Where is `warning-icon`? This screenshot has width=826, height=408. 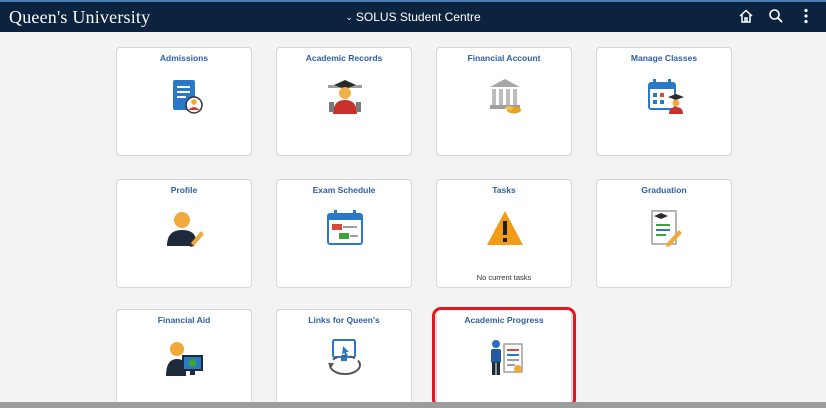
warning-icon is located at coordinates (505, 228).